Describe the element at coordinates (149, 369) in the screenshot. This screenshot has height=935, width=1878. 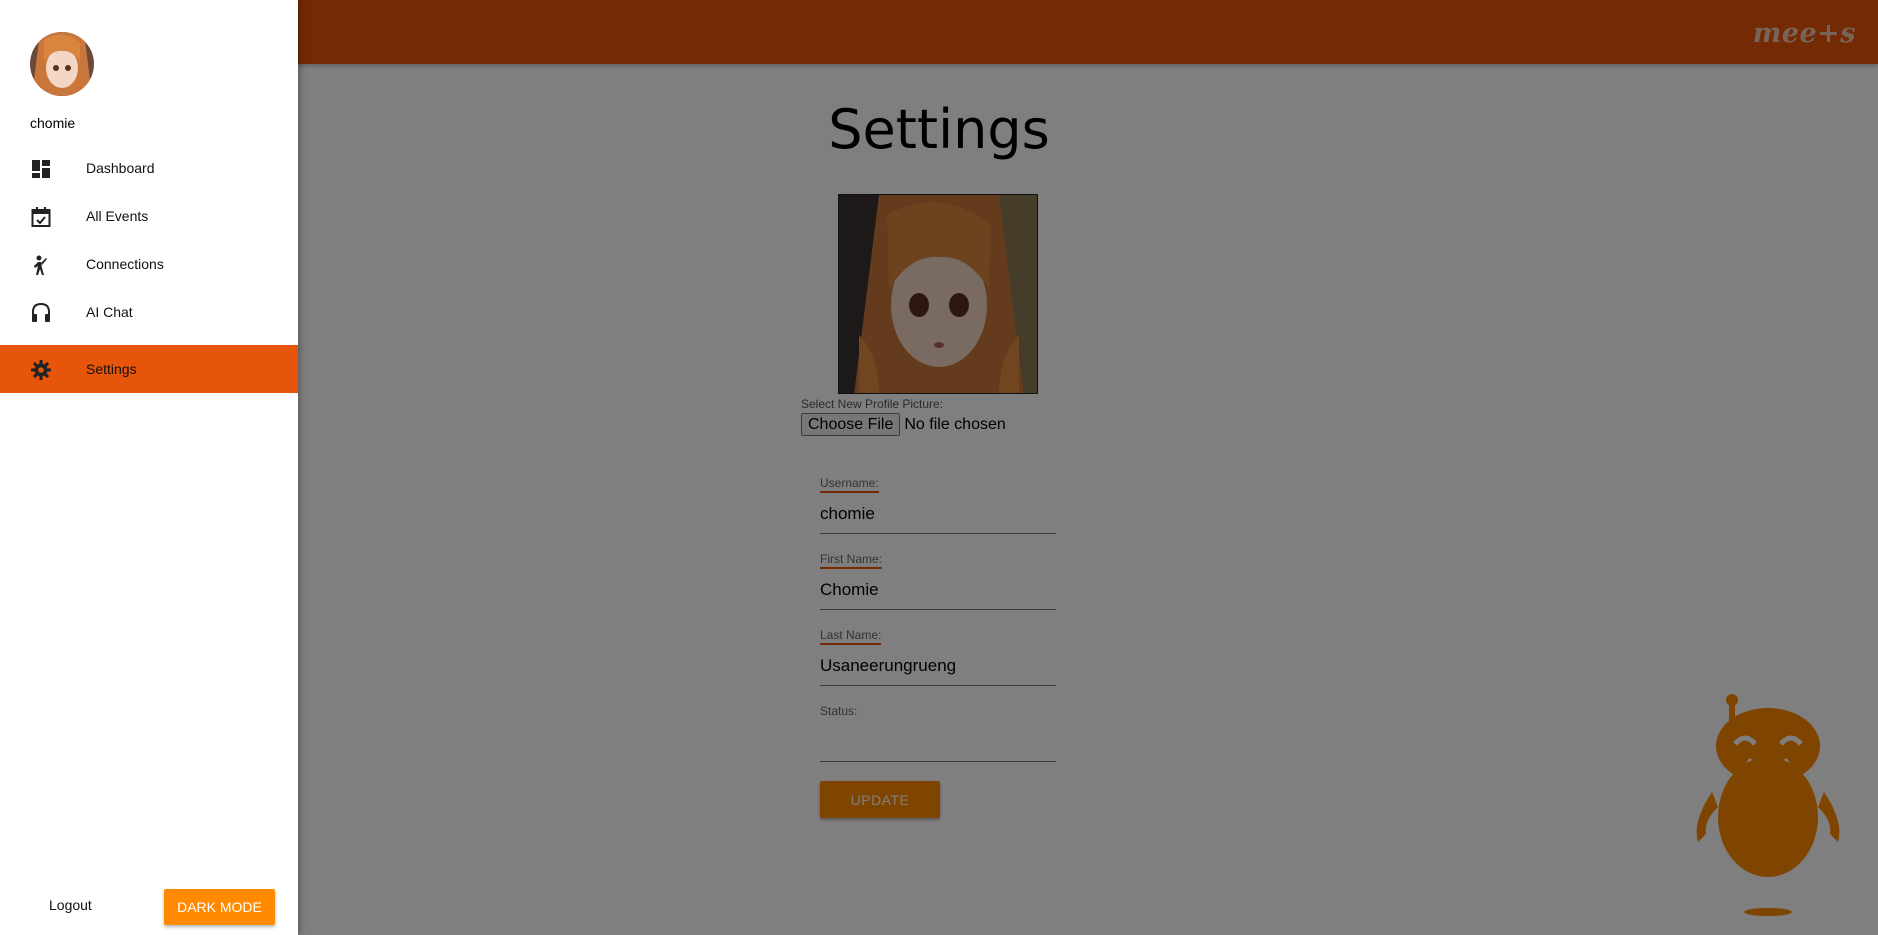
I see `sidebar-item-settings: Settings` at that location.